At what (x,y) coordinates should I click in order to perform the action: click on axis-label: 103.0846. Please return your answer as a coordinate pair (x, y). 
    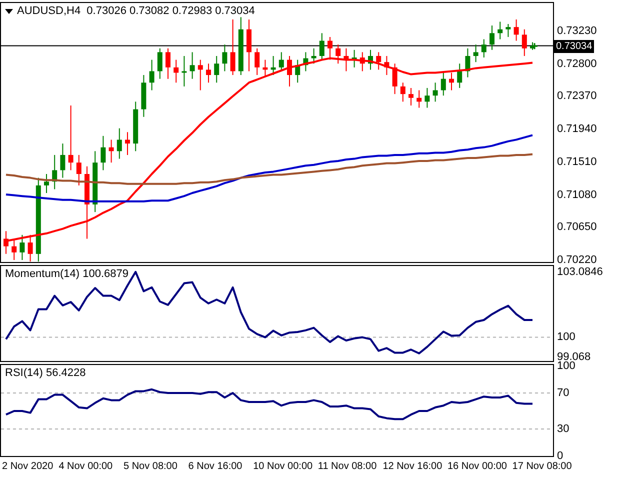
    Looking at the image, I should click on (580, 272).